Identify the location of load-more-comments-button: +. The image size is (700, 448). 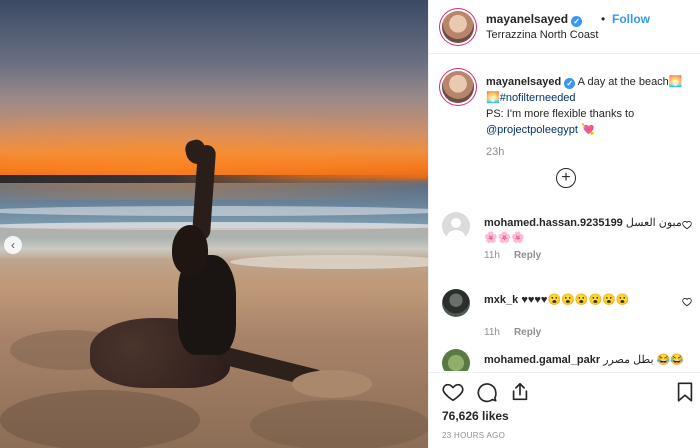
(566, 178).